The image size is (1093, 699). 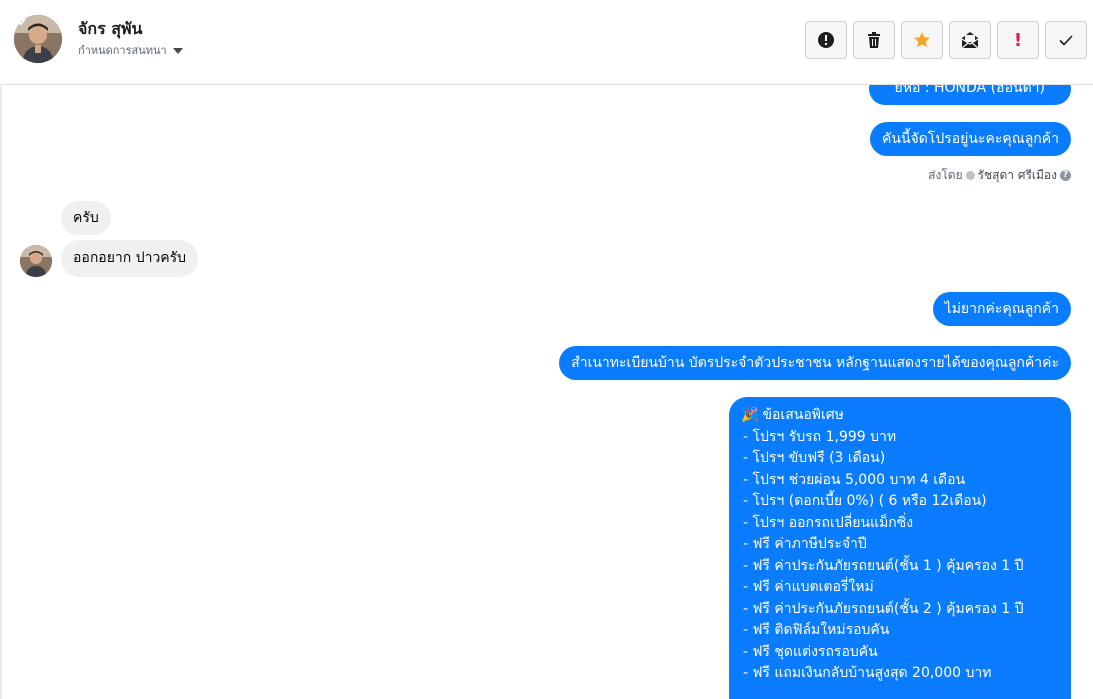 I want to click on outgoing-message: ยี่ห้อ : HONDA (ฮอนด้า), so click(x=969, y=95).